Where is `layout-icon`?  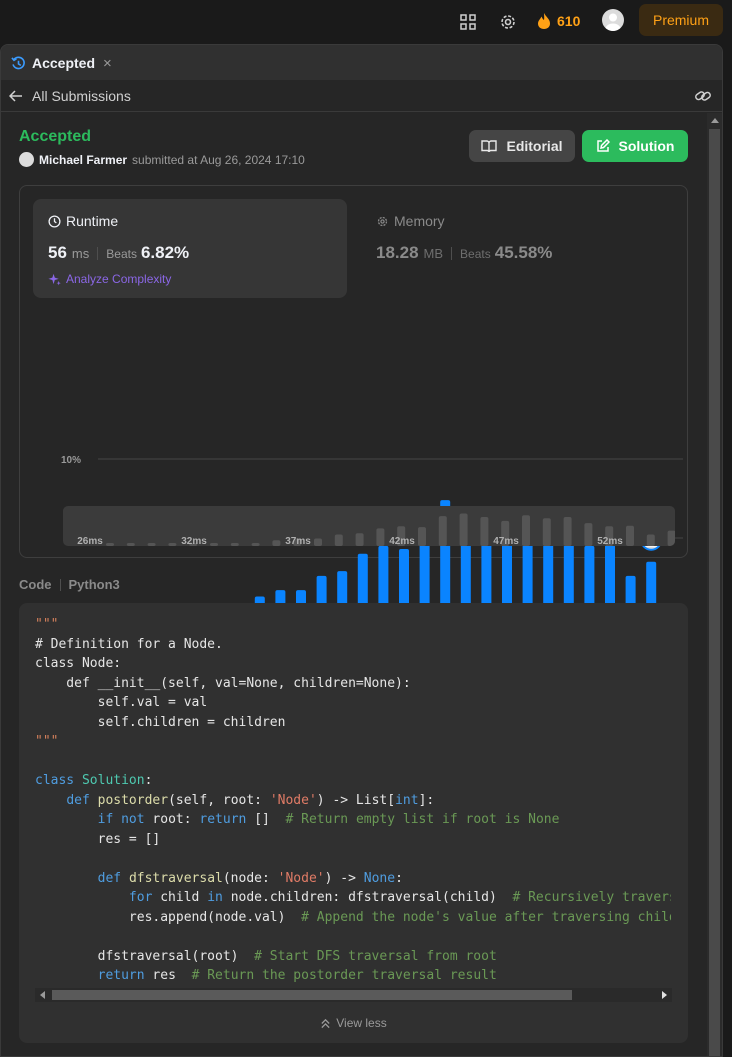 layout-icon is located at coordinates (468, 22).